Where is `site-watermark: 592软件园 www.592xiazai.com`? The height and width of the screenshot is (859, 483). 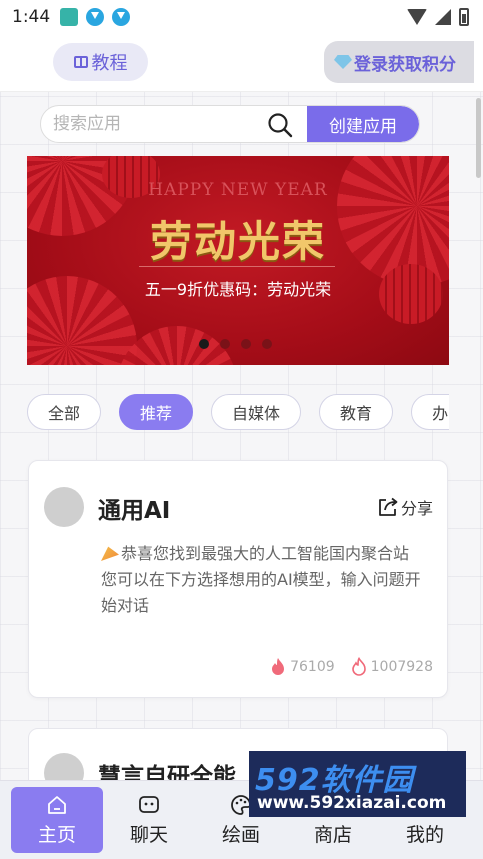
site-watermark: 592软件园 www.592xiazai.com is located at coordinates (357, 784).